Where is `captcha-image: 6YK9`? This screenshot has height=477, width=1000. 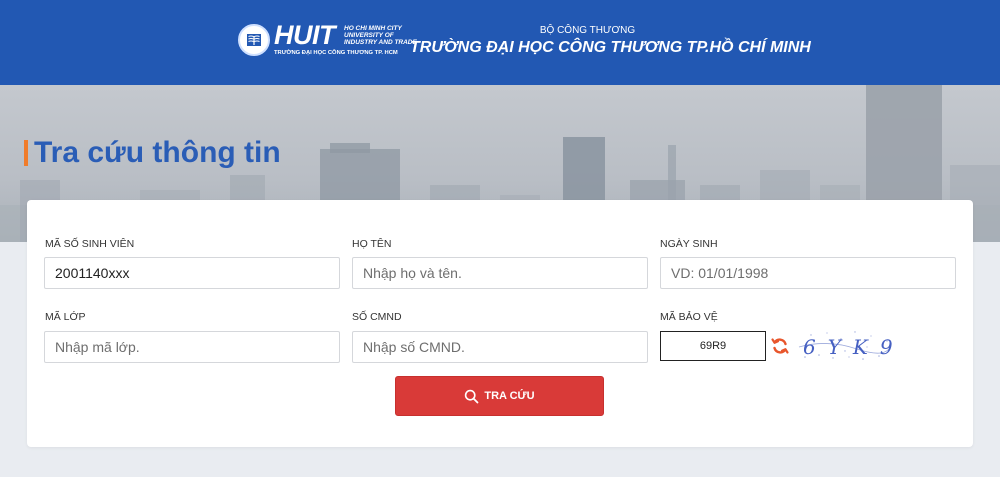 captcha-image: 6YK9 is located at coordinates (845, 345).